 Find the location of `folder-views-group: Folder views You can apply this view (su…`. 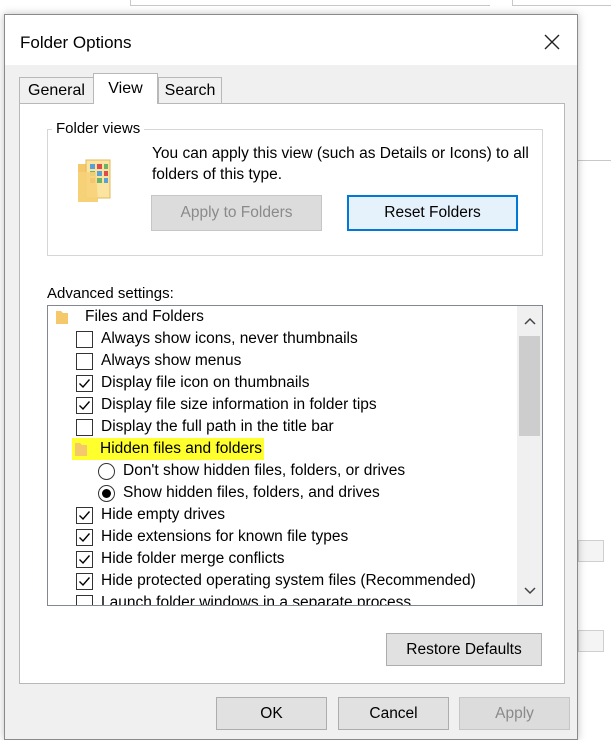

folder-views-group: Folder views You can apply this view (su… is located at coordinates (295, 188).